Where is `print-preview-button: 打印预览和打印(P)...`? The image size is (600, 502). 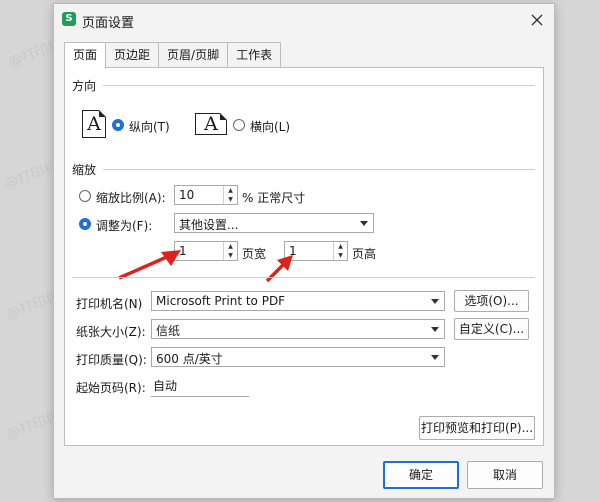 print-preview-button: 打印预览和打印(P)... is located at coordinates (477, 428).